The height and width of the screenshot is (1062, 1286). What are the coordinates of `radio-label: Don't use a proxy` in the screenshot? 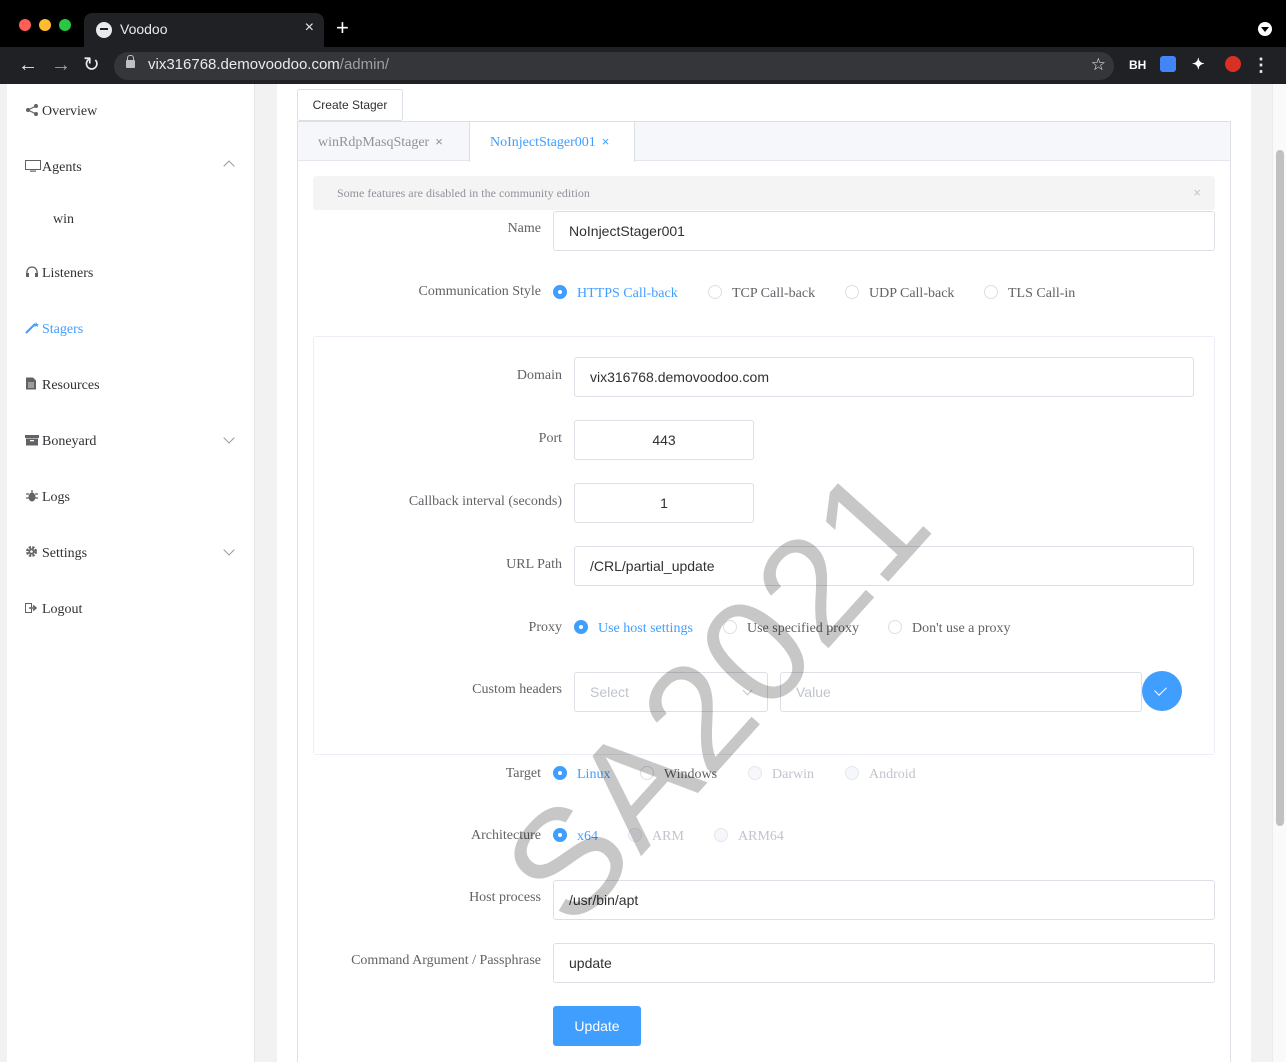 It's located at (961, 628).